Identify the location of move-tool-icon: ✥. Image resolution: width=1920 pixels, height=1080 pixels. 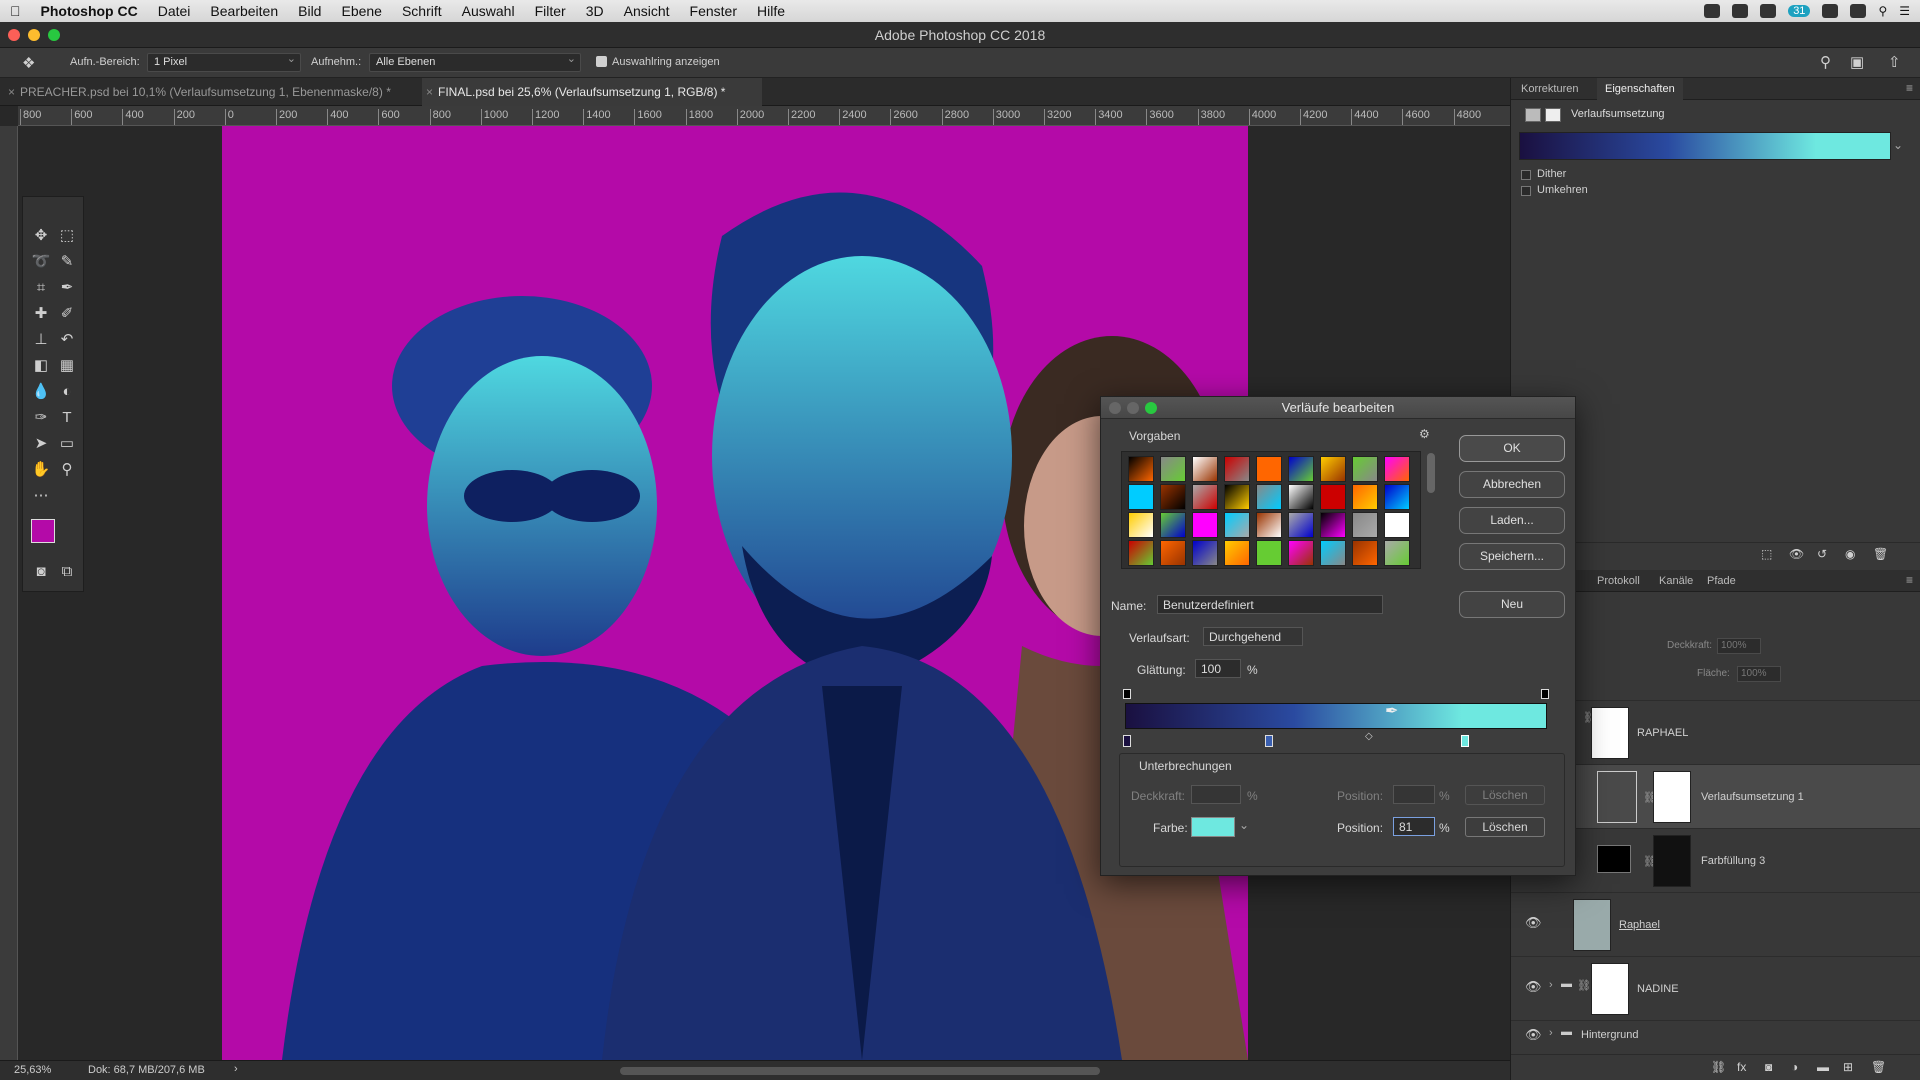
(41, 236).